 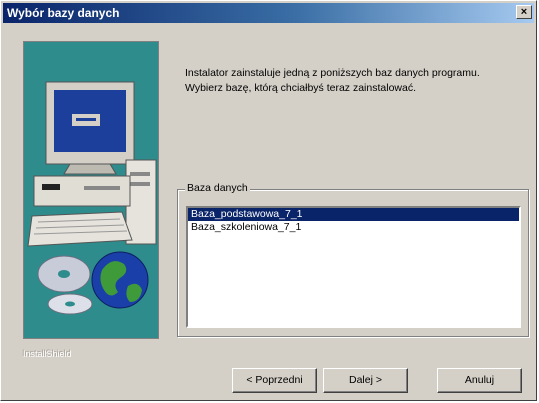 What do you see at coordinates (47, 354) in the screenshot?
I see `brand-label: InstallShield` at bounding box center [47, 354].